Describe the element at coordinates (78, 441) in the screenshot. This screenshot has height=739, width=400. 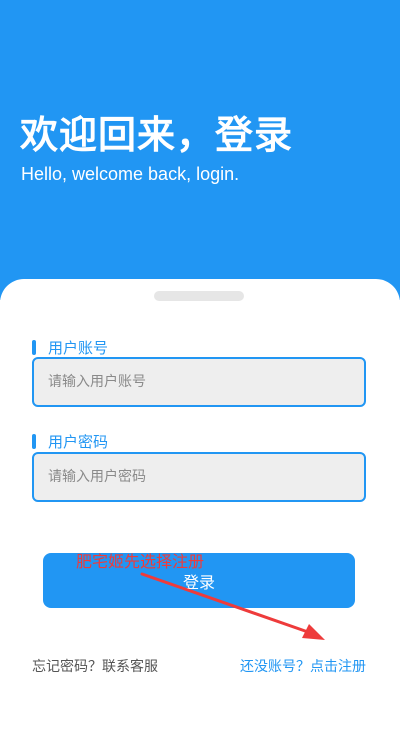
I see `password-label-text: 用户密码` at that location.